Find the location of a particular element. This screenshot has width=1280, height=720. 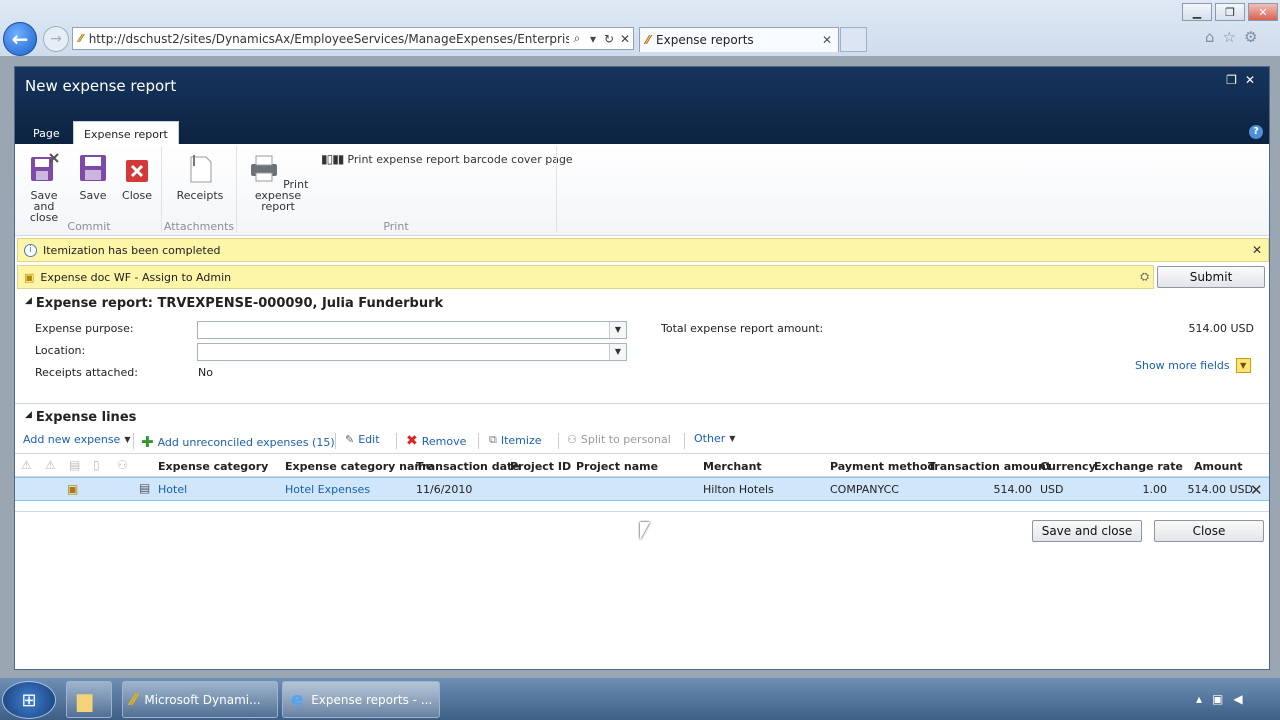

remove-button: ✖ Remove is located at coordinates (436, 441).